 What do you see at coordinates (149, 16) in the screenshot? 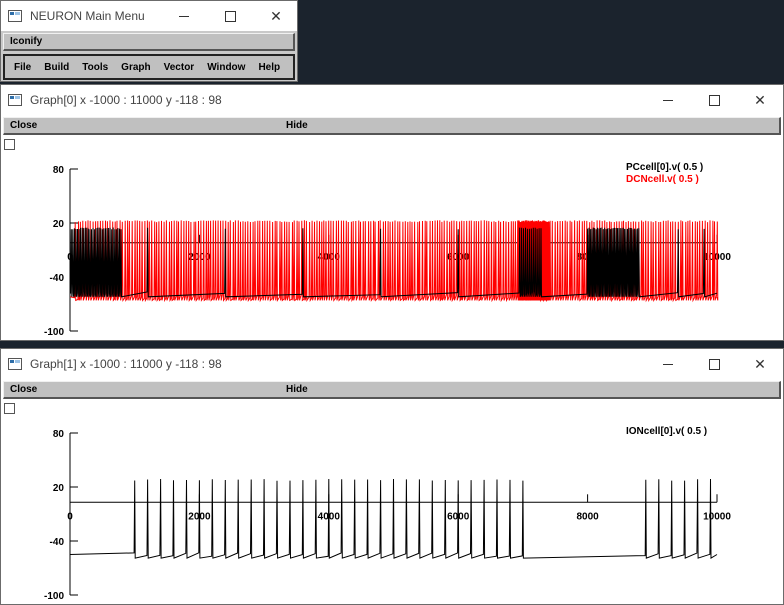
I see `main-menu-titlebar: NEURON Main Menu ✕` at bounding box center [149, 16].